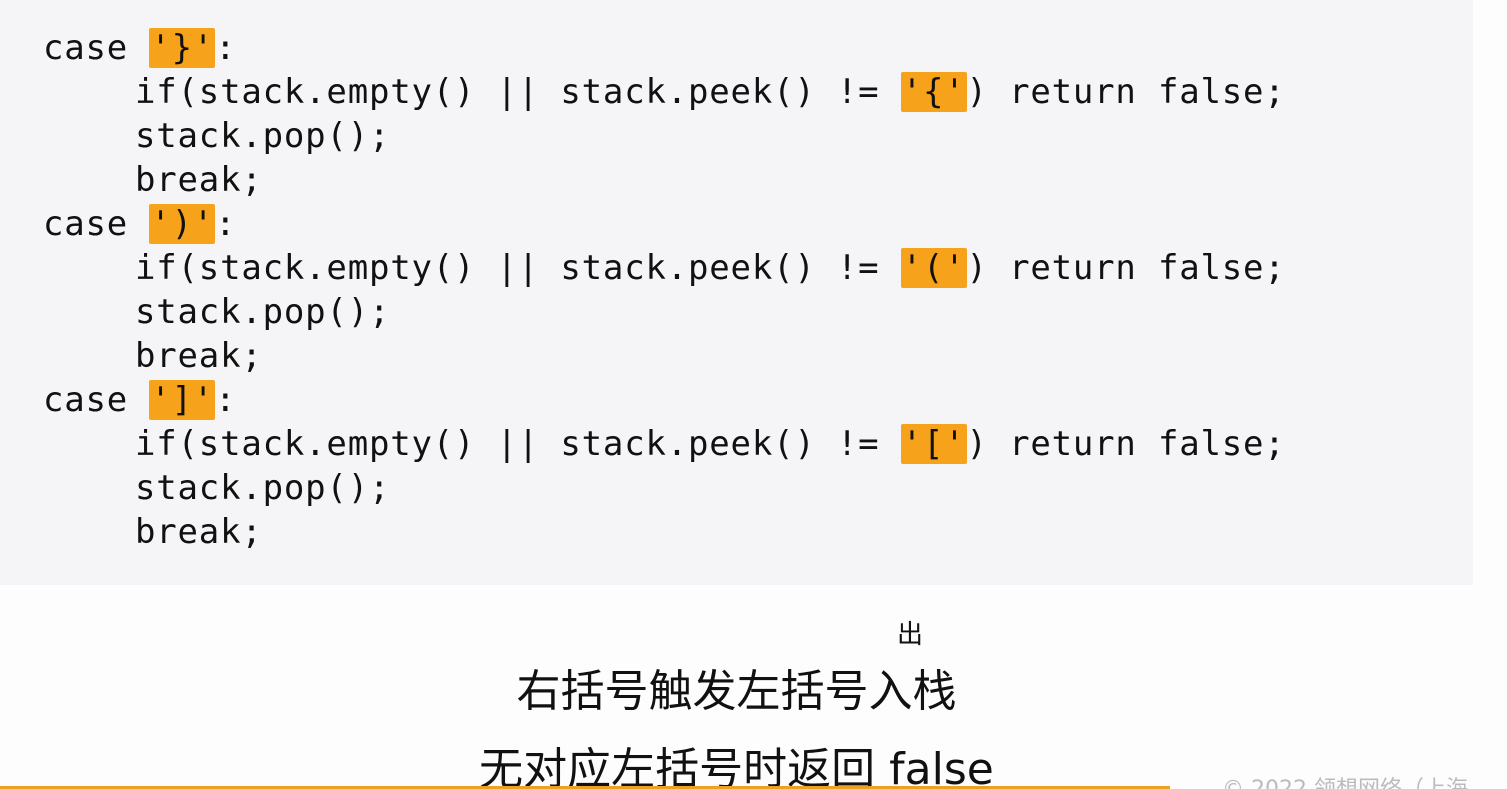  What do you see at coordinates (910, 635) in the screenshot?
I see `handwritten-annotation: 出` at bounding box center [910, 635].